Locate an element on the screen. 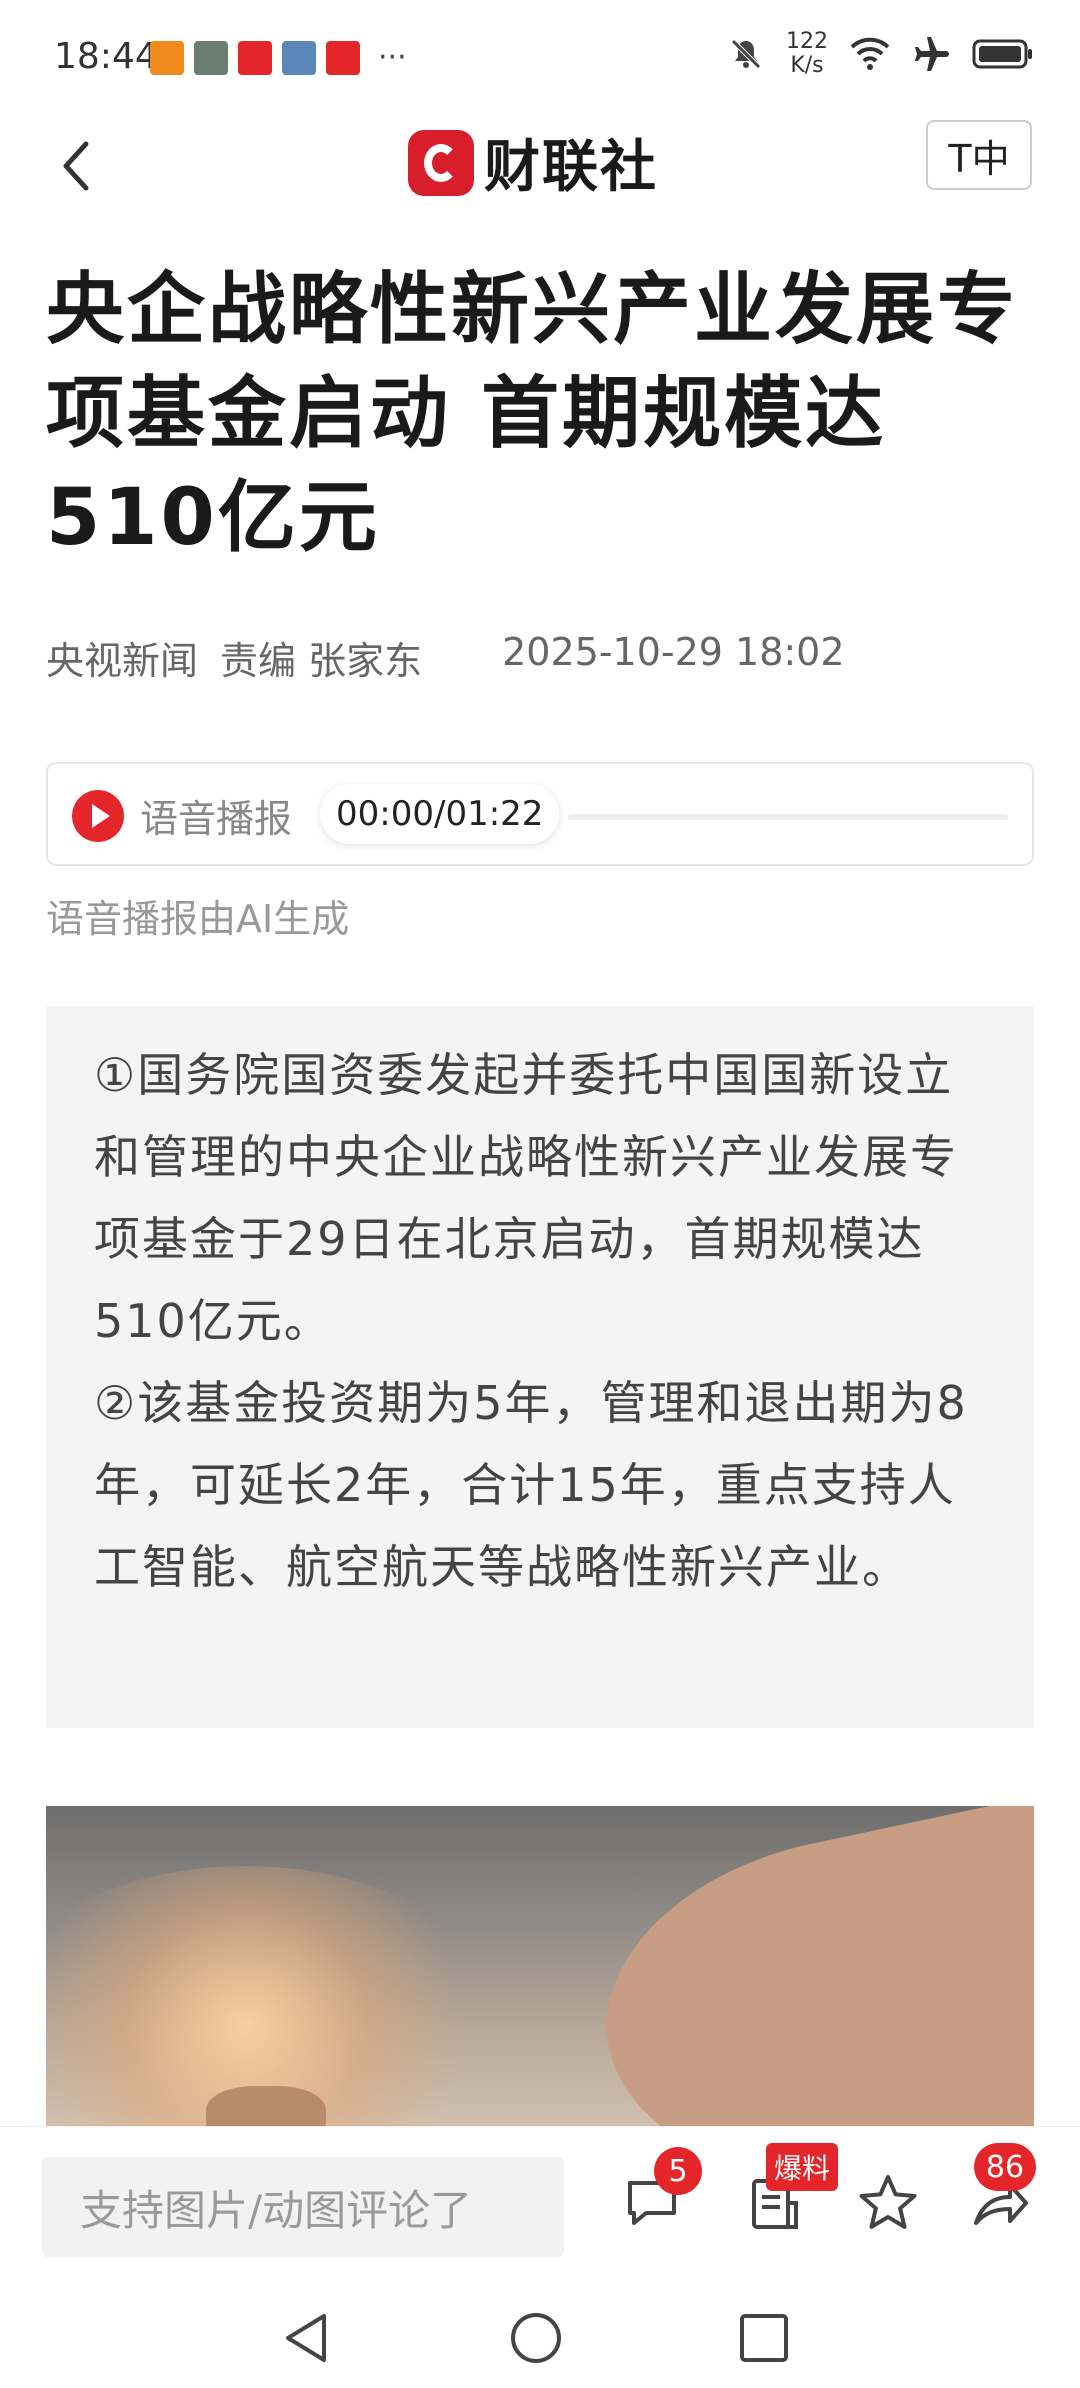 The height and width of the screenshot is (2388, 1080). network-speed-unit: K/s is located at coordinates (807, 65).